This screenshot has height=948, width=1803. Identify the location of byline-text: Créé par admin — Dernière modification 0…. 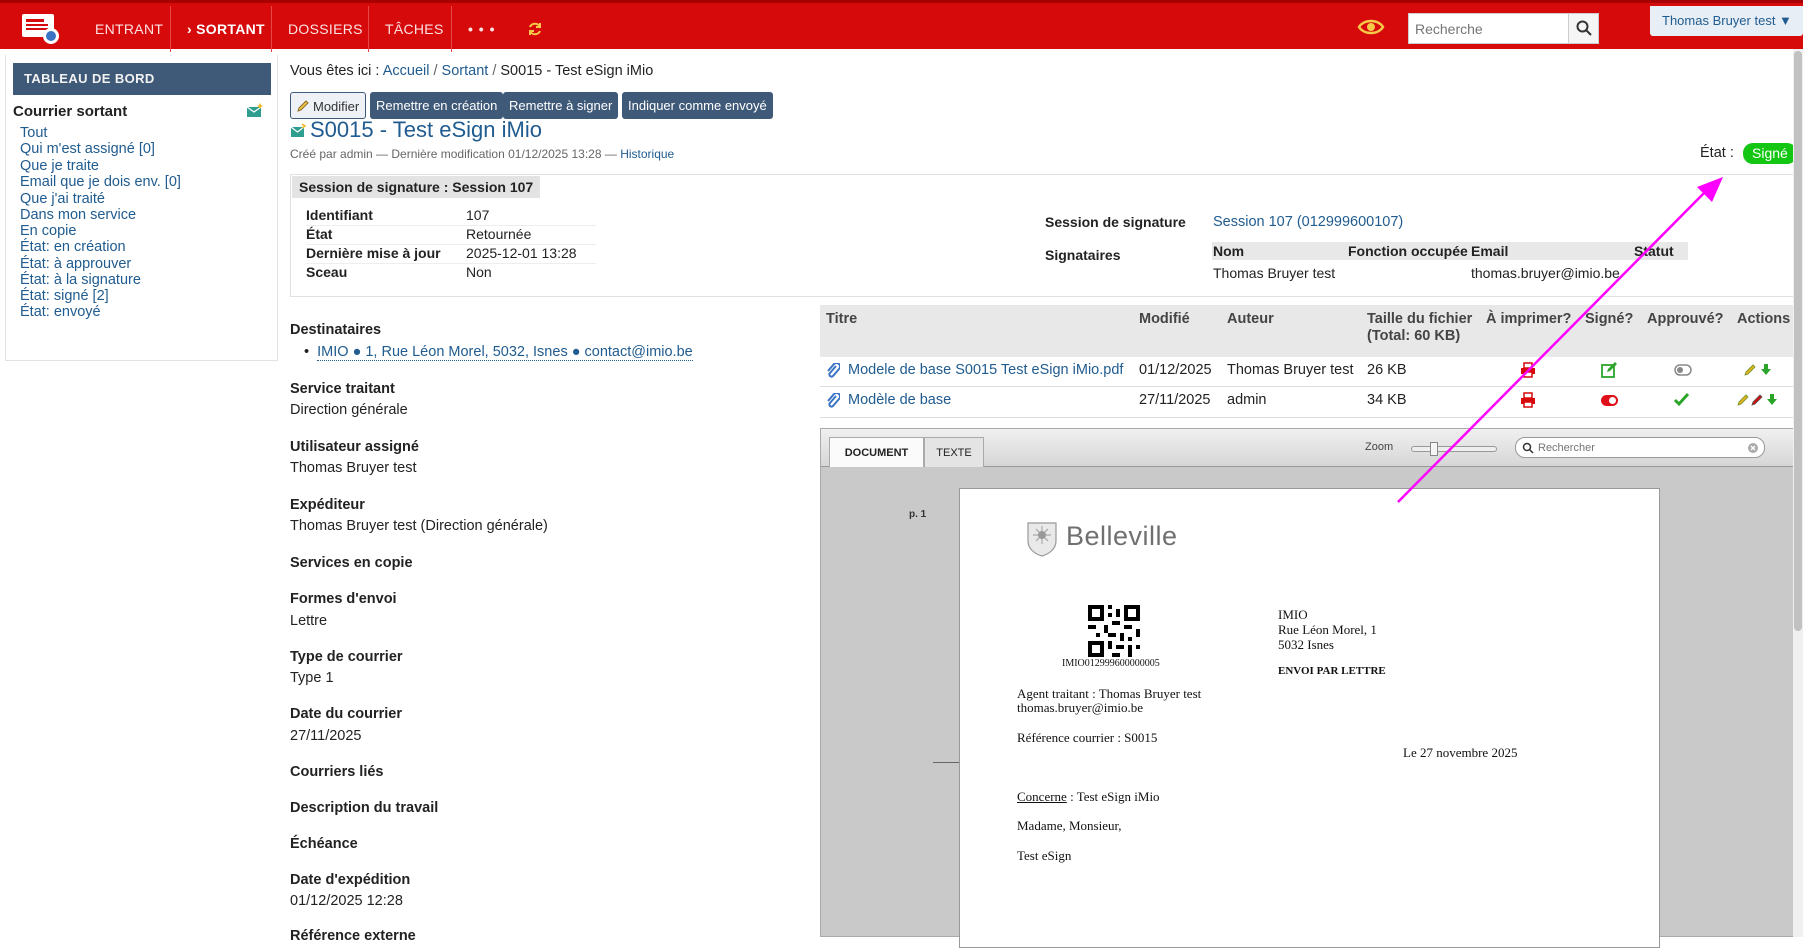
(453, 154).